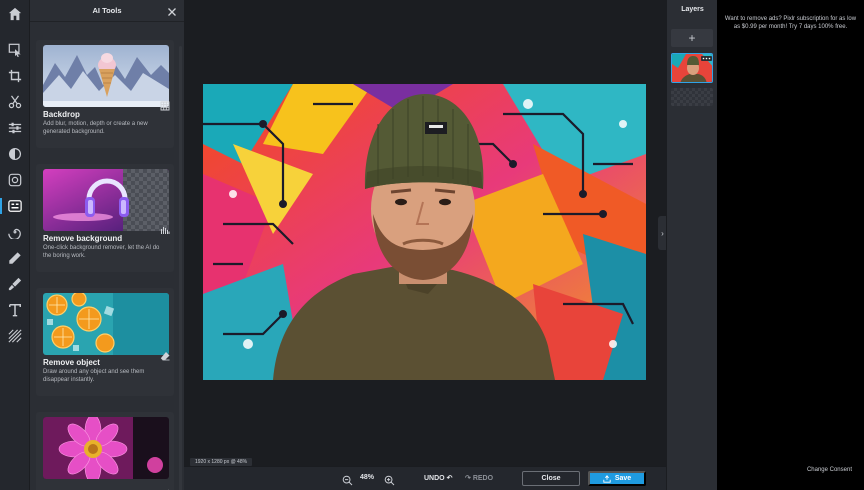  Describe the element at coordinates (623, 478) in the screenshot. I see `save-label: Save` at that location.